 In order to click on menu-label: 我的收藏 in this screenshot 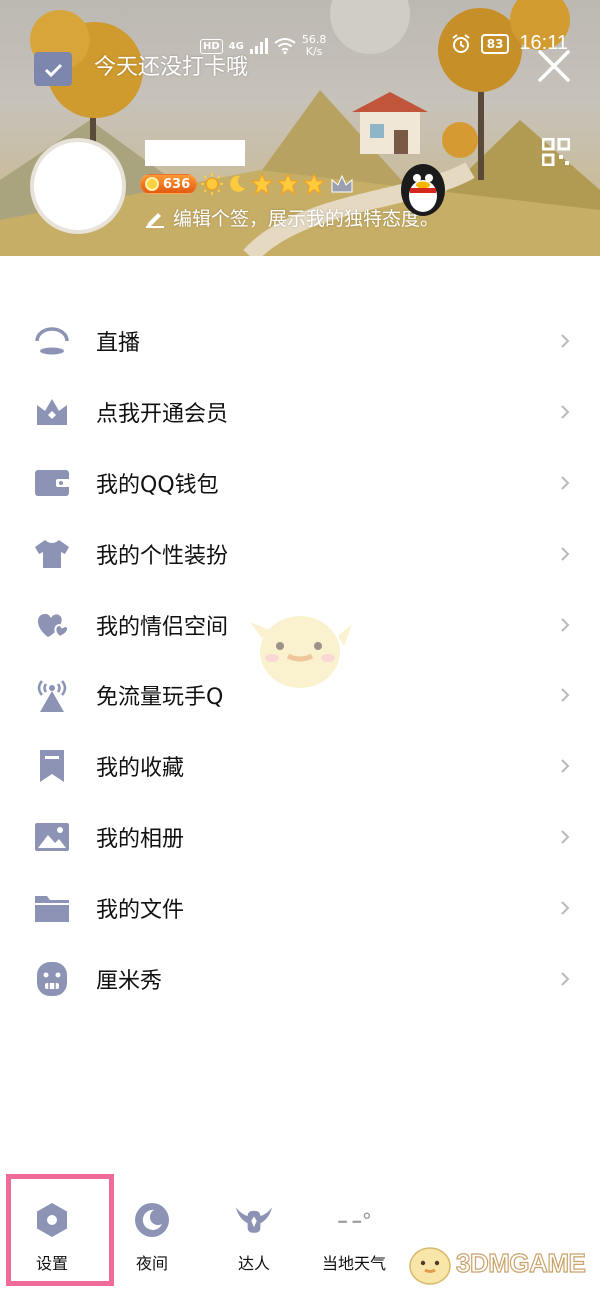, I will do `click(140, 769)`.